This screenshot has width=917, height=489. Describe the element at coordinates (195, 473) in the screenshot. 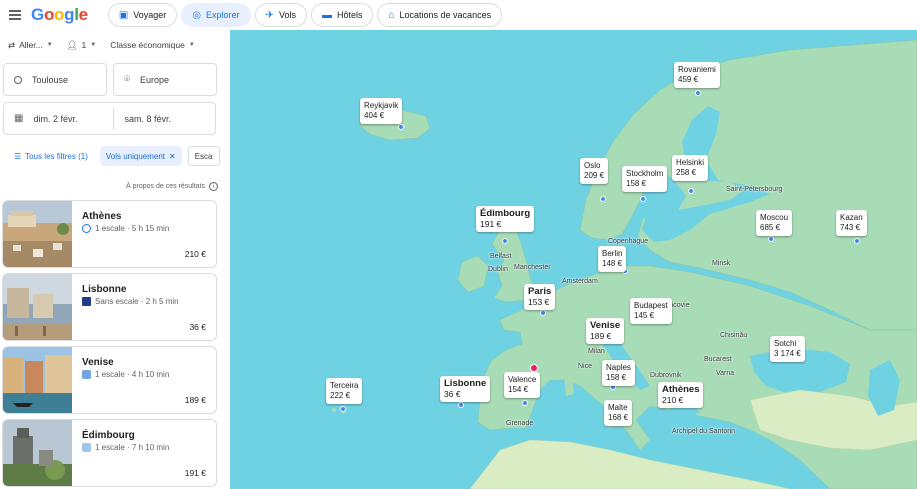

I see `result-price: 191 €` at that location.